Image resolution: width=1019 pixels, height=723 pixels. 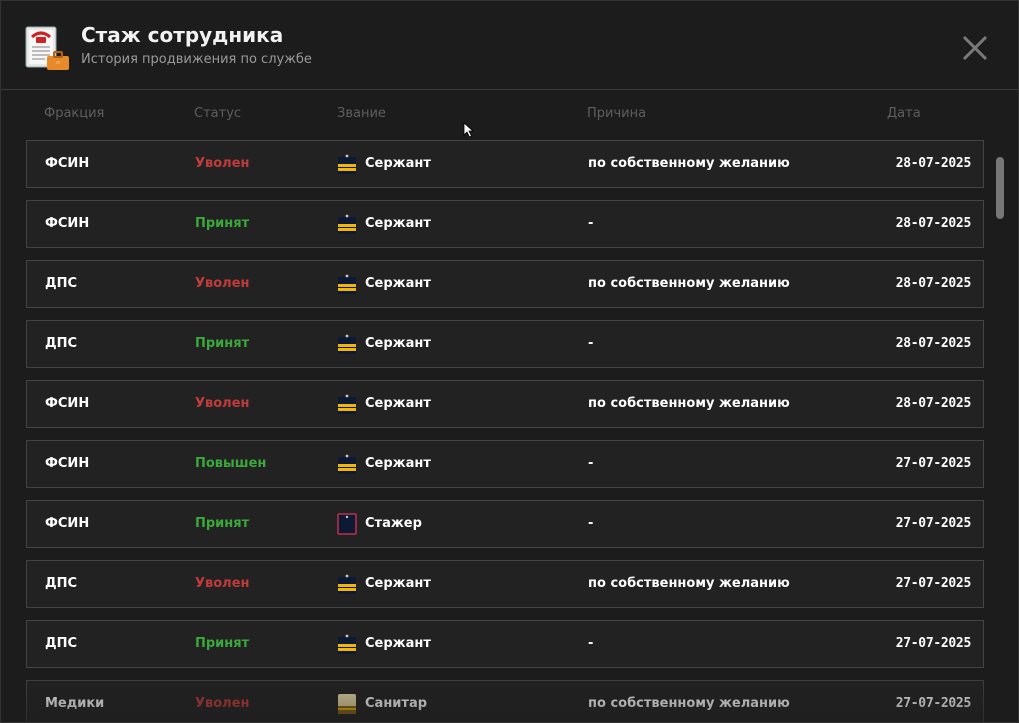 I want to click on scrollbar-thumb, so click(x=1000, y=188).